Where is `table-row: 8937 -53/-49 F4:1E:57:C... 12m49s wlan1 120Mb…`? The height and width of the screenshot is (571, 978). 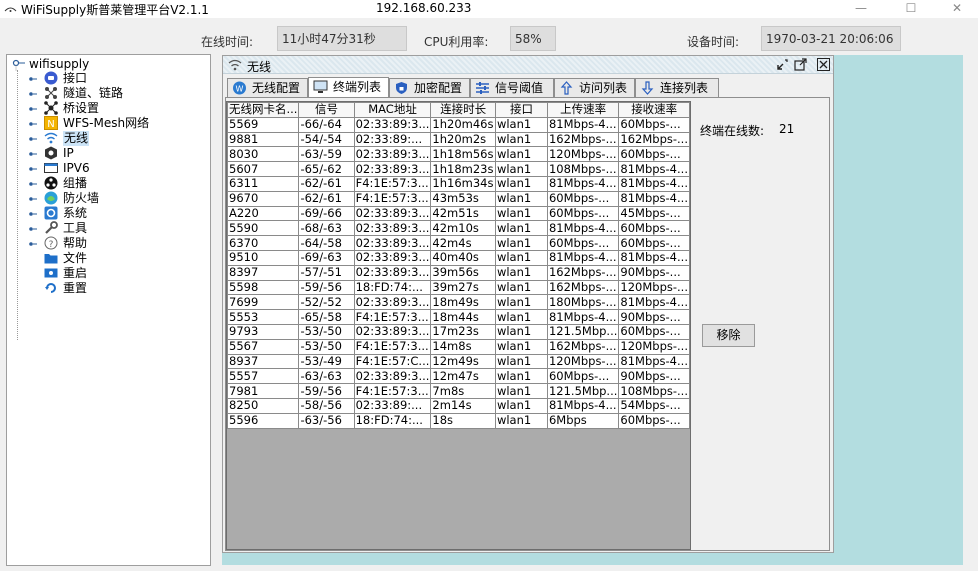
table-row: 8937 -53/-49 F4:1E:57:C... 12m49s wlan1 120Mb… is located at coordinates (458, 361).